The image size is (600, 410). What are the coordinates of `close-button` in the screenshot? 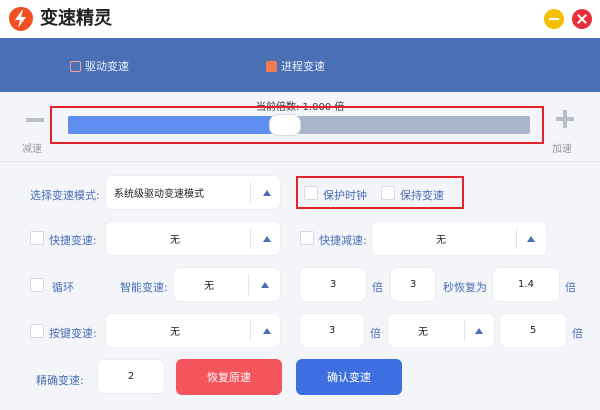 It's located at (582, 19).